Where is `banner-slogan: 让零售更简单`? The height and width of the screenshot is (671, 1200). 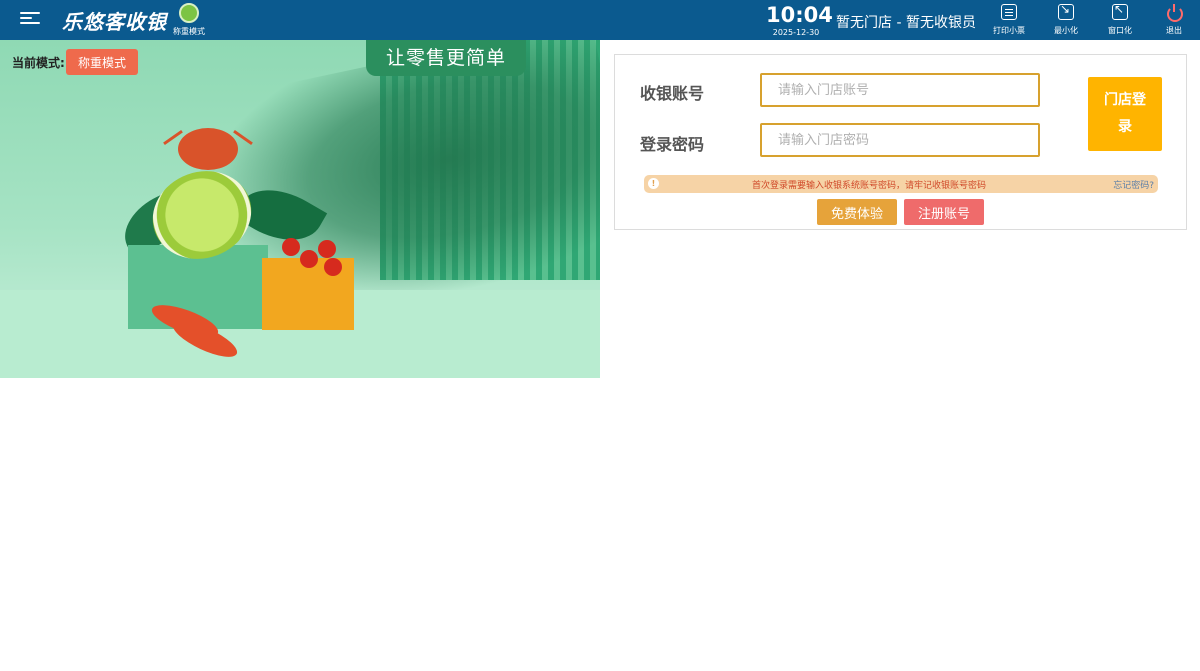 banner-slogan: 让零售更简单 is located at coordinates (446, 58).